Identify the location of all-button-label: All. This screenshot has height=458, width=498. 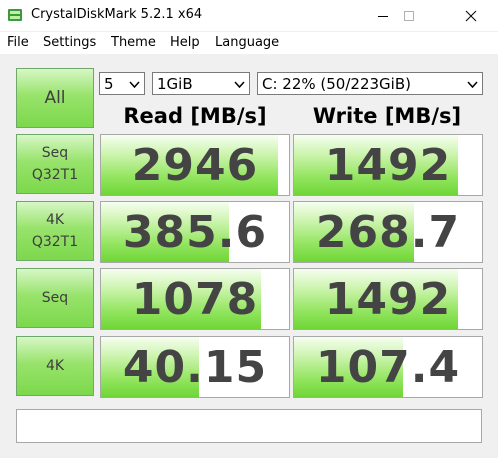
(55, 98).